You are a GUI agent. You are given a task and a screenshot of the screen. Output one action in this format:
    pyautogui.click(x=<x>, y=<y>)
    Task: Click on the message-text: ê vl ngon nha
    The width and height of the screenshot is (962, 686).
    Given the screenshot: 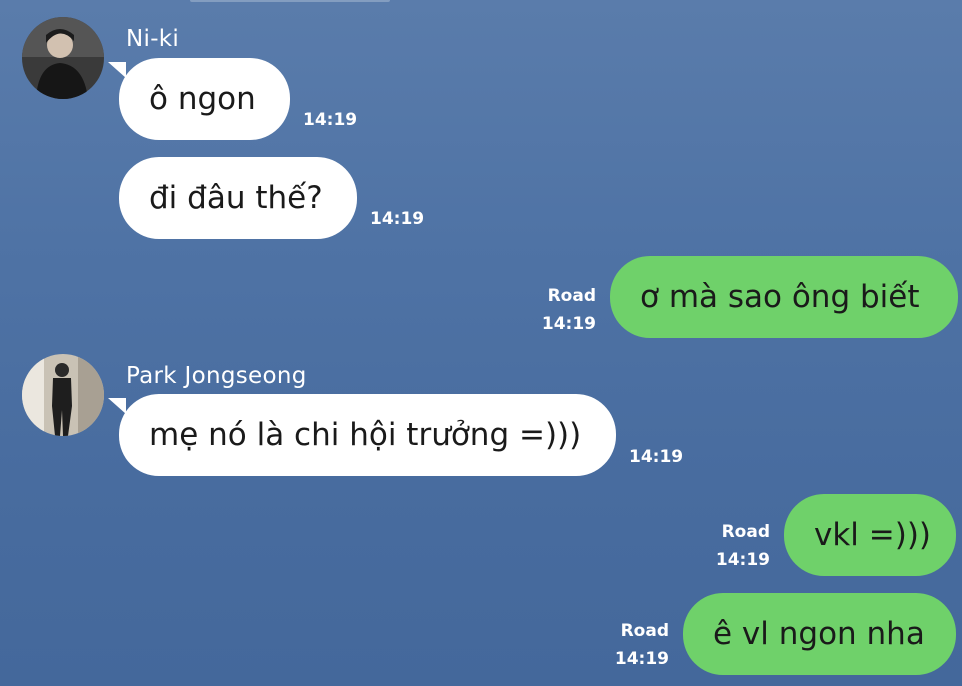 What is the action you would take?
    pyautogui.click(x=819, y=634)
    